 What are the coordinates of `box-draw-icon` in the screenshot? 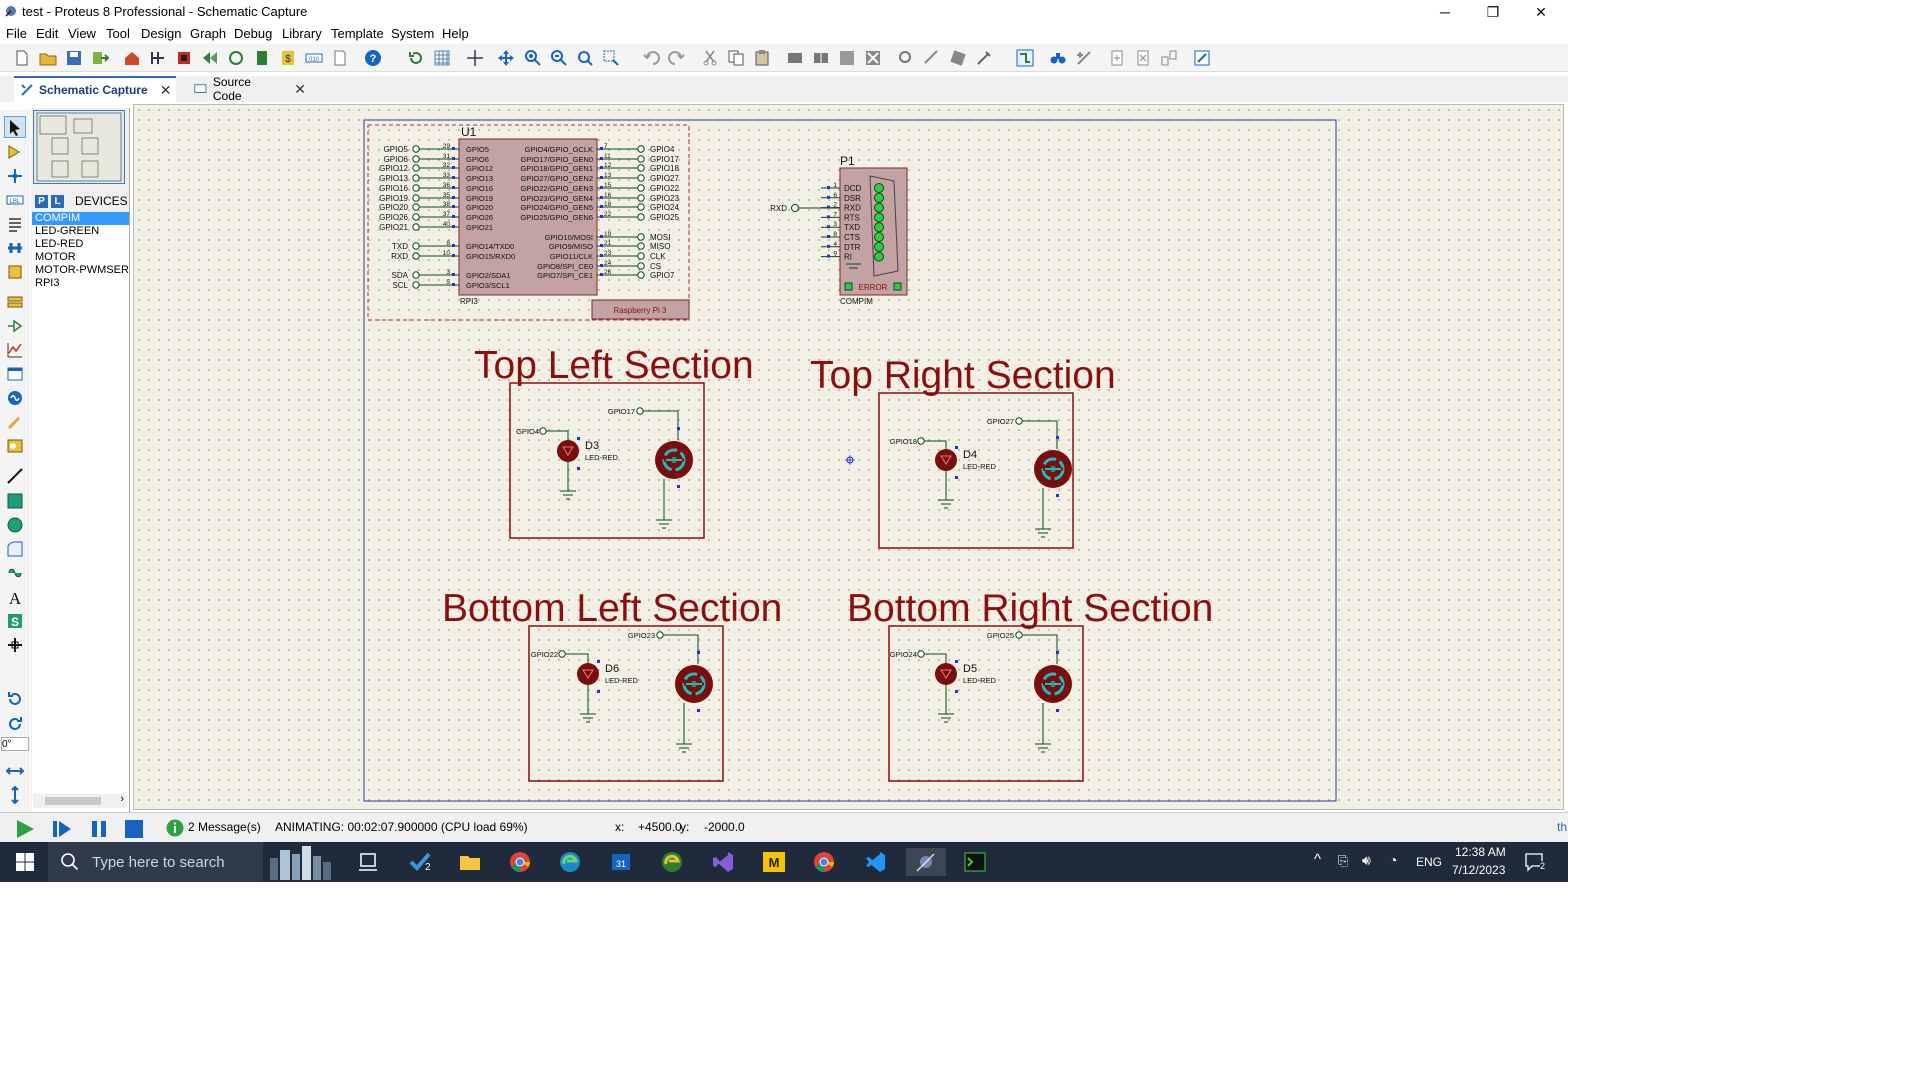 It's located at (15, 501).